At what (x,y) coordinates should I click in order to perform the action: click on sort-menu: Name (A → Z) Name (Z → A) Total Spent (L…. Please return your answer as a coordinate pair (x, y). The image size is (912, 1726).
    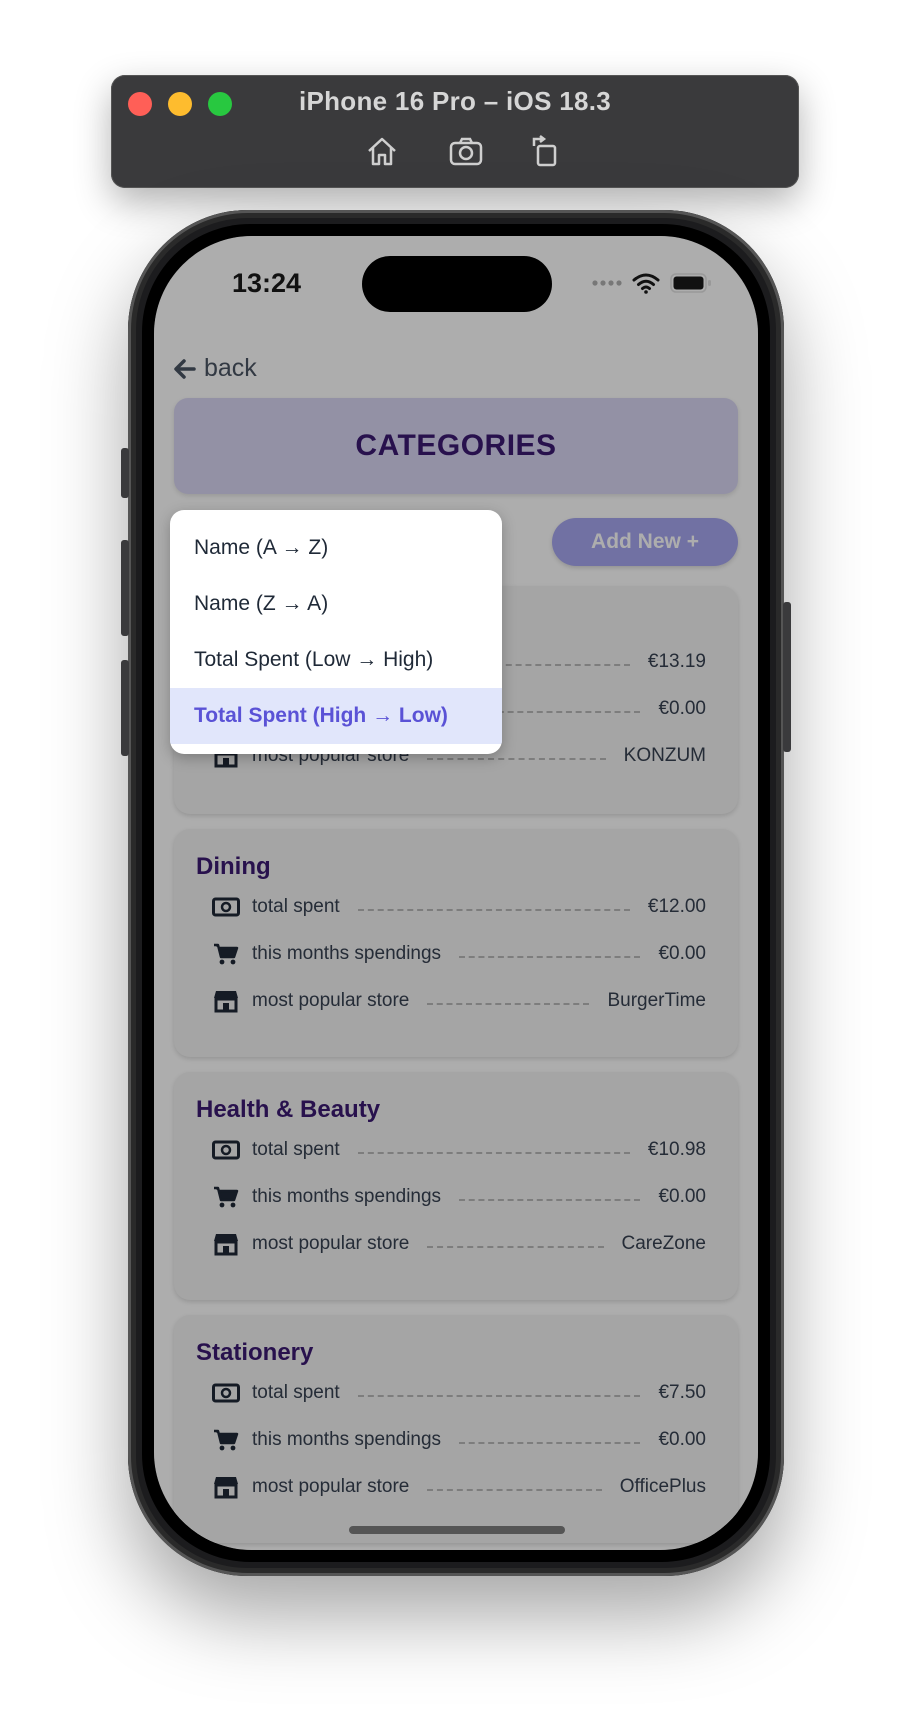
    Looking at the image, I should click on (336, 632).